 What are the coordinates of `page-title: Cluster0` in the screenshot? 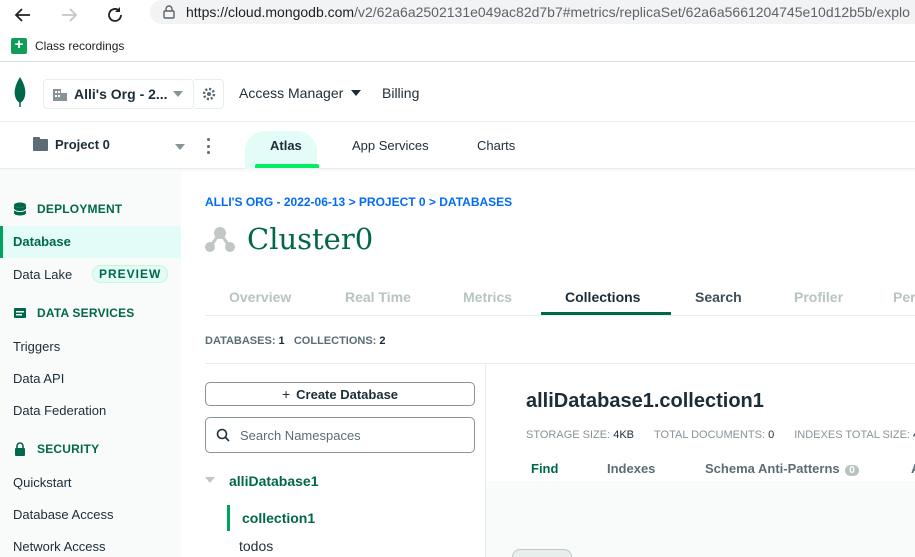 It's located at (289, 239).